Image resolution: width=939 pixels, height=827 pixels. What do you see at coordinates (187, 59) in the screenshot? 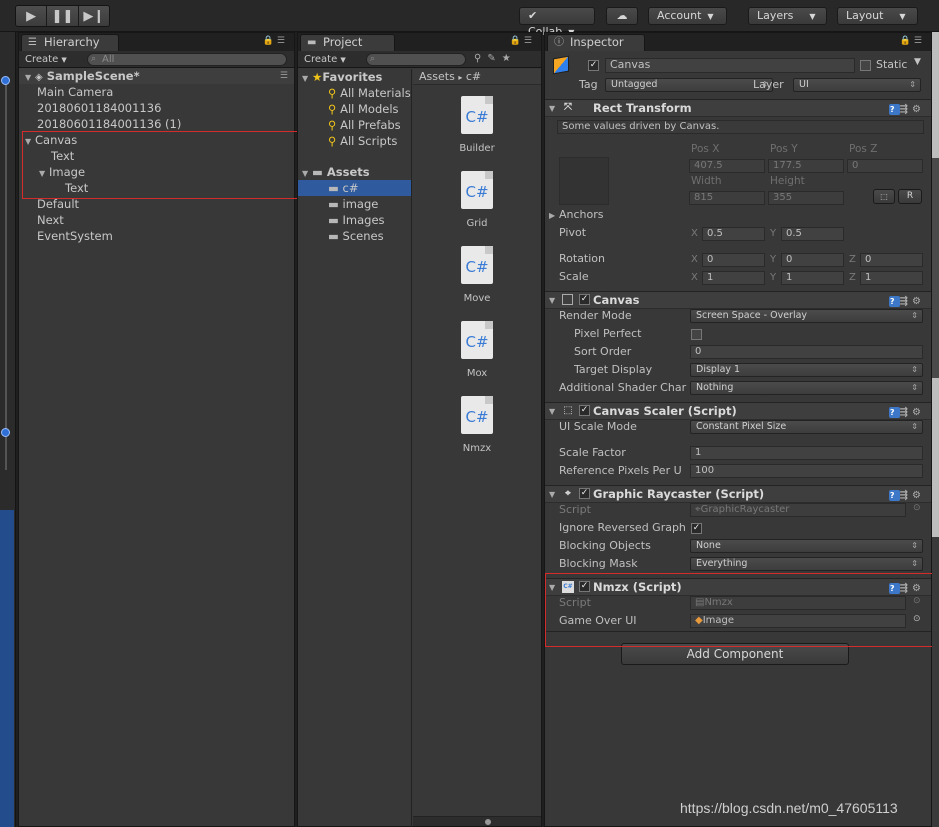
I see `search-input: ⌕ All` at bounding box center [187, 59].